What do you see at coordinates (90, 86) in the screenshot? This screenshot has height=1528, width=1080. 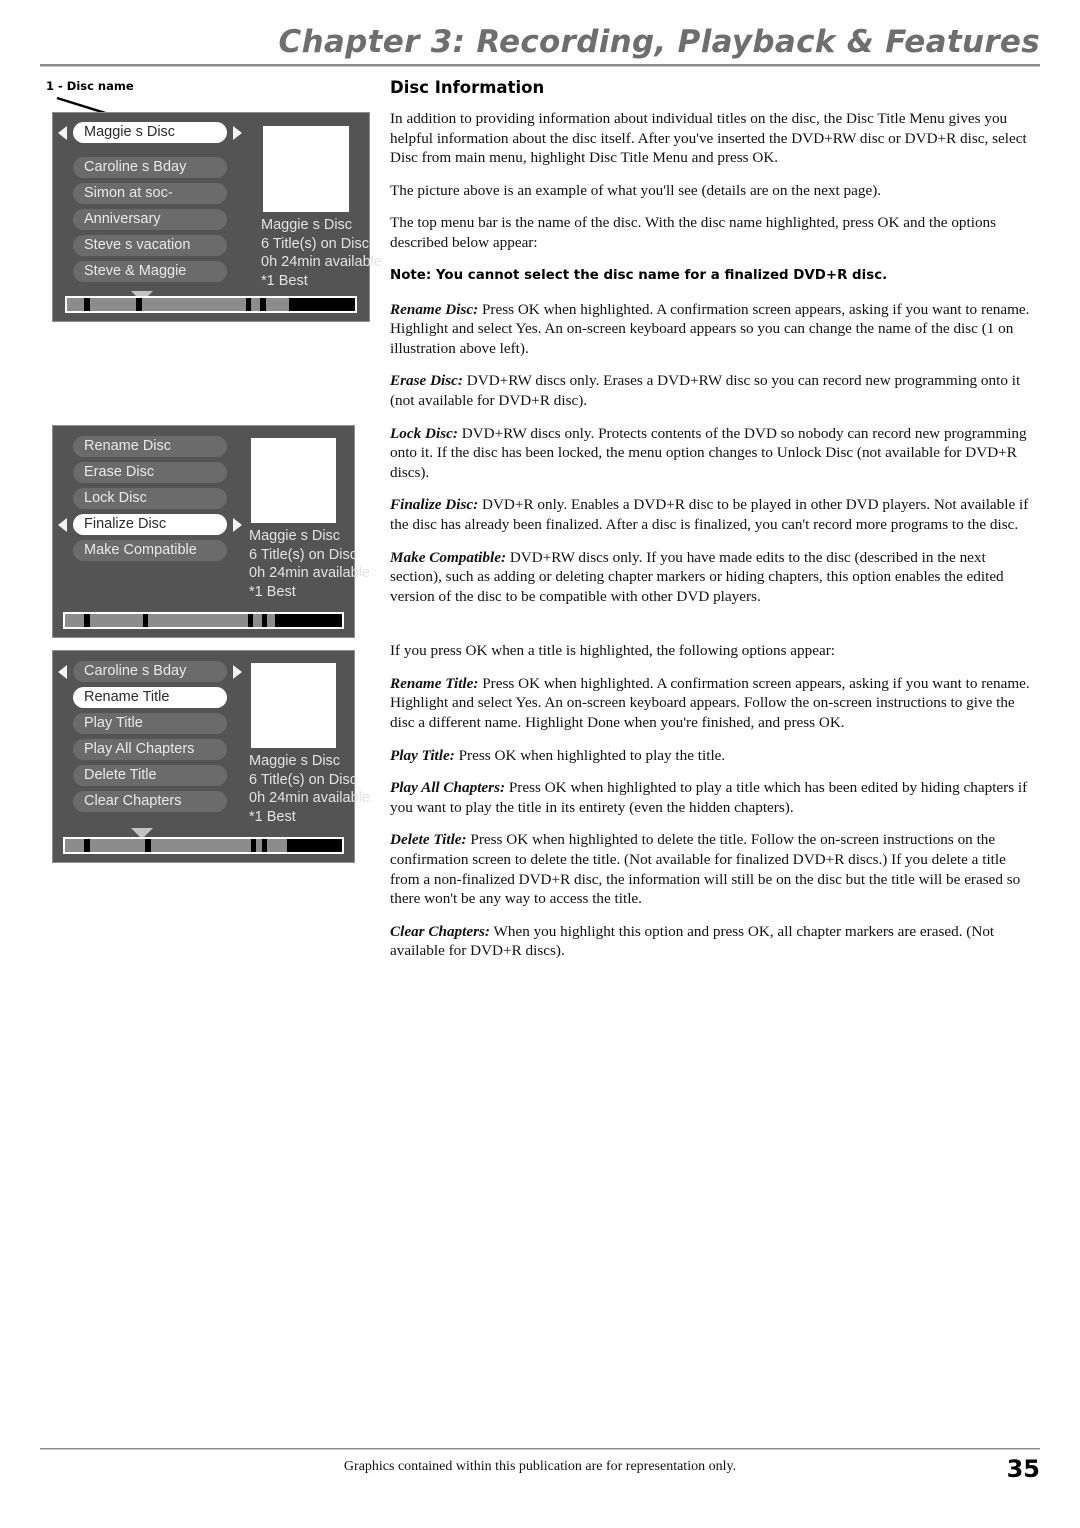 I see `callout-label: 1 - Disc name` at bounding box center [90, 86].